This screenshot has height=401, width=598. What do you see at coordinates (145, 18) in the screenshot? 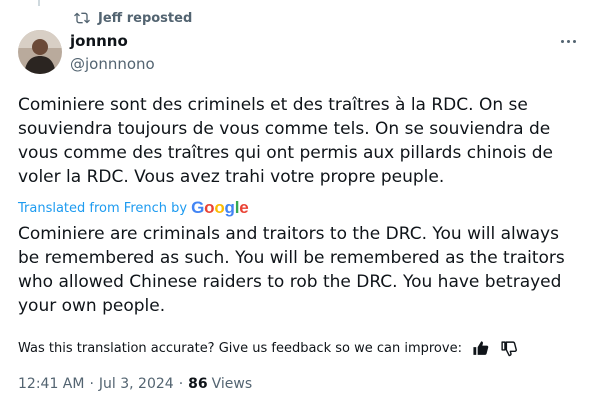
I see `repost-label: Jeff reposted` at bounding box center [145, 18].